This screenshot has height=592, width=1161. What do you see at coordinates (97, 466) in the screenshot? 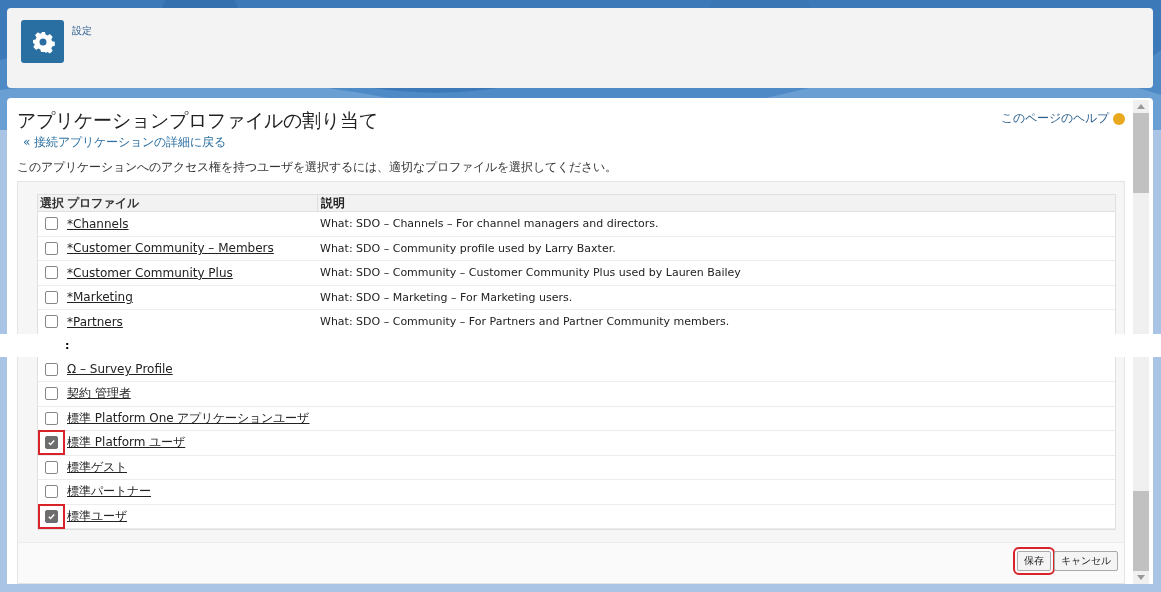
I see `profile-link: 標準ゲスト` at bounding box center [97, 466].